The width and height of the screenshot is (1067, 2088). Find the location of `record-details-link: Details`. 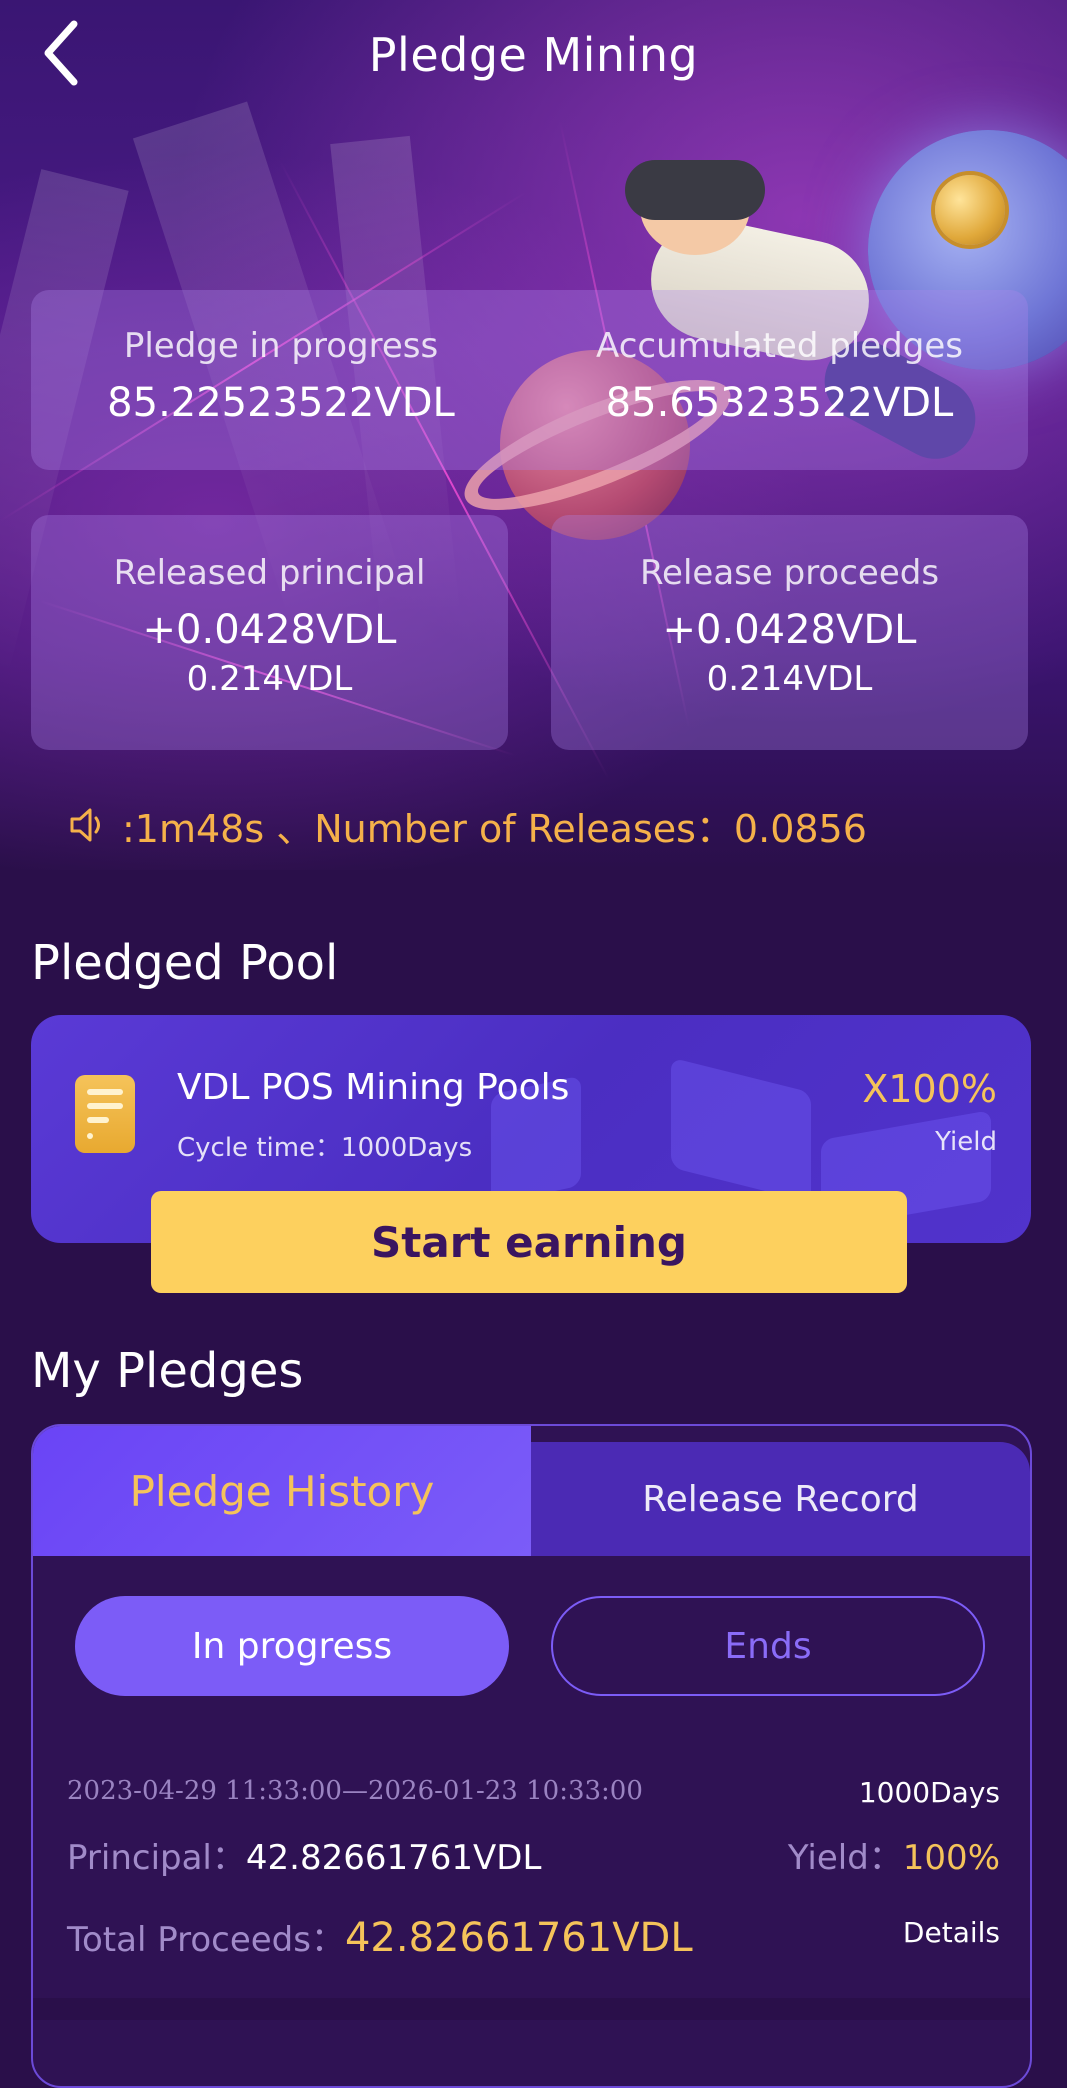

record-details-link: Details is located at coordinates (951, 1932).